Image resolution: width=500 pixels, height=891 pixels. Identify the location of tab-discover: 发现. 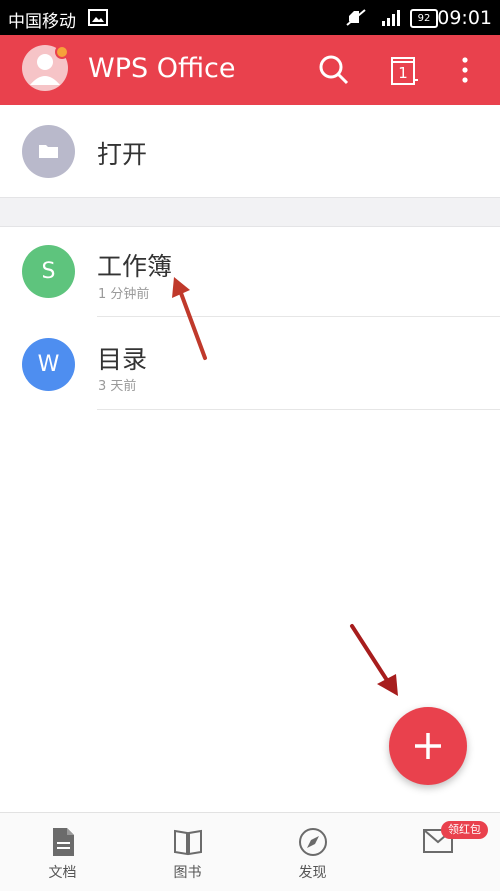
(312, 852).